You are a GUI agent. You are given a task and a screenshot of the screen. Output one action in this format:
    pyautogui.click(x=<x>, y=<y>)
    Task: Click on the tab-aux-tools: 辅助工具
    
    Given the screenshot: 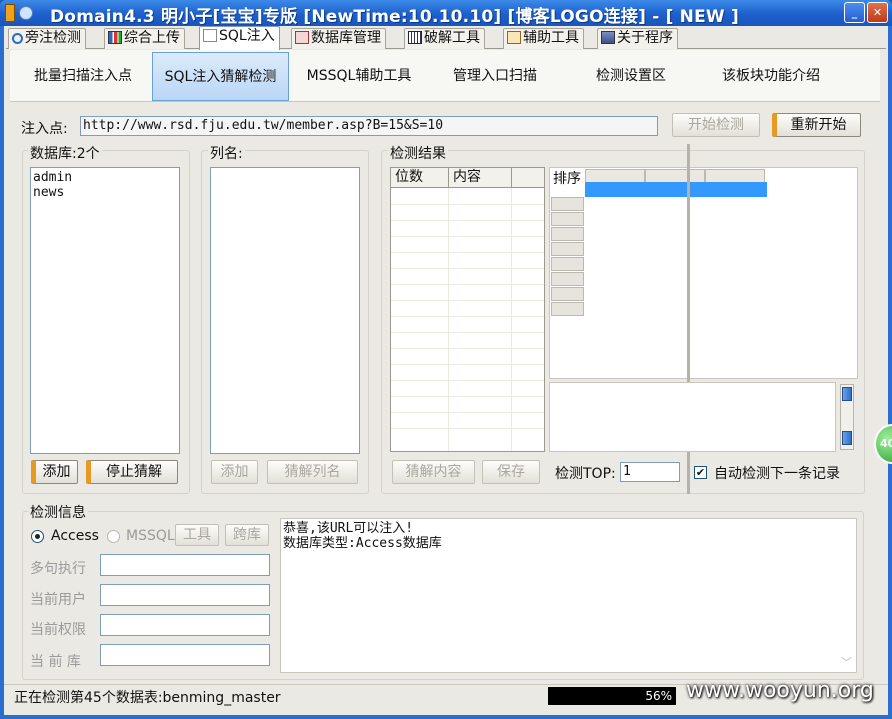 What is the action you would take?
    pyautogui.click(x=543, y=38)
    